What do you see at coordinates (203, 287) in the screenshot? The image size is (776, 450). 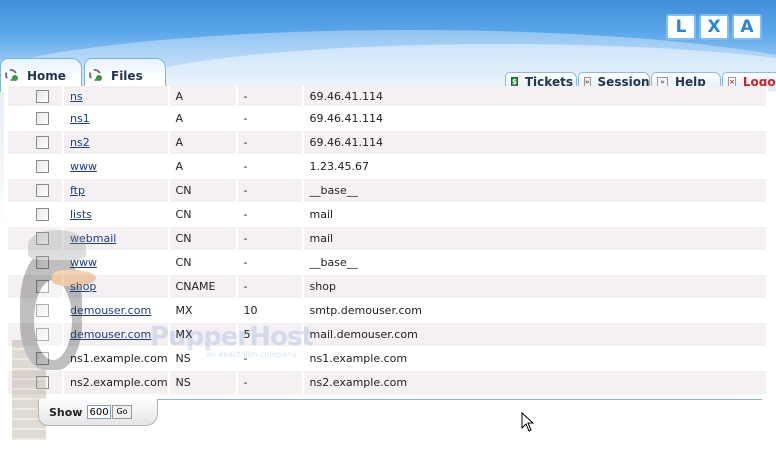 I see `record-type-cell: CNAME` at bounding box center [203, 287].